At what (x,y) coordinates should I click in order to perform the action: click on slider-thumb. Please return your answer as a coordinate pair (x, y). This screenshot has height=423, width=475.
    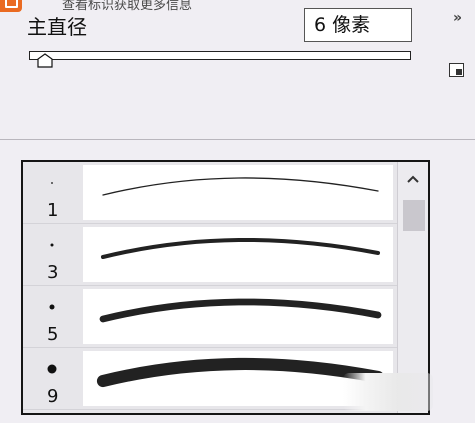
    Looking at the image, I should click on (45, 60).